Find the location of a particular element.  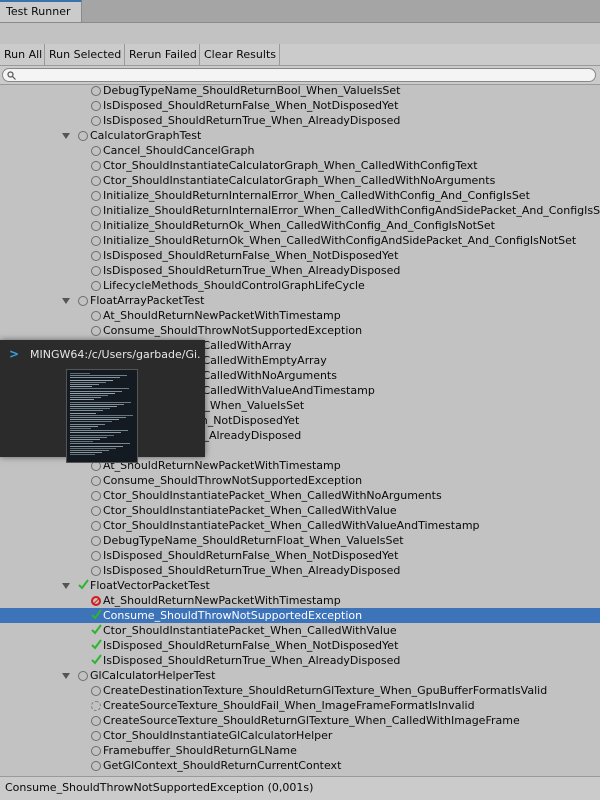

test-label: GlCalculatorHelperTest is located at coordinates (153, 675).